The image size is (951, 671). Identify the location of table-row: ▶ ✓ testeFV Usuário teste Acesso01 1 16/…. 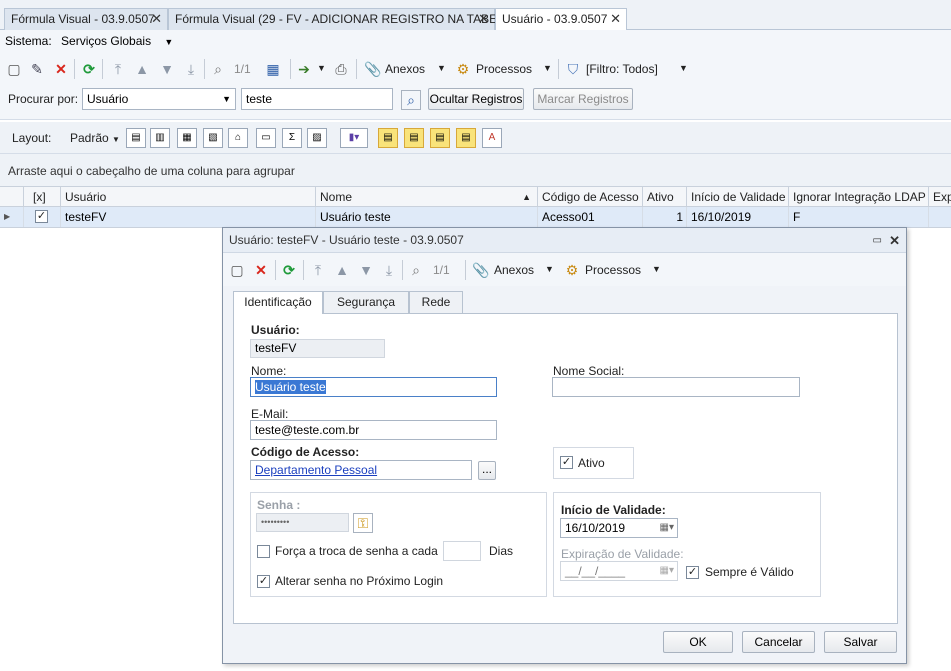
(475, 217).